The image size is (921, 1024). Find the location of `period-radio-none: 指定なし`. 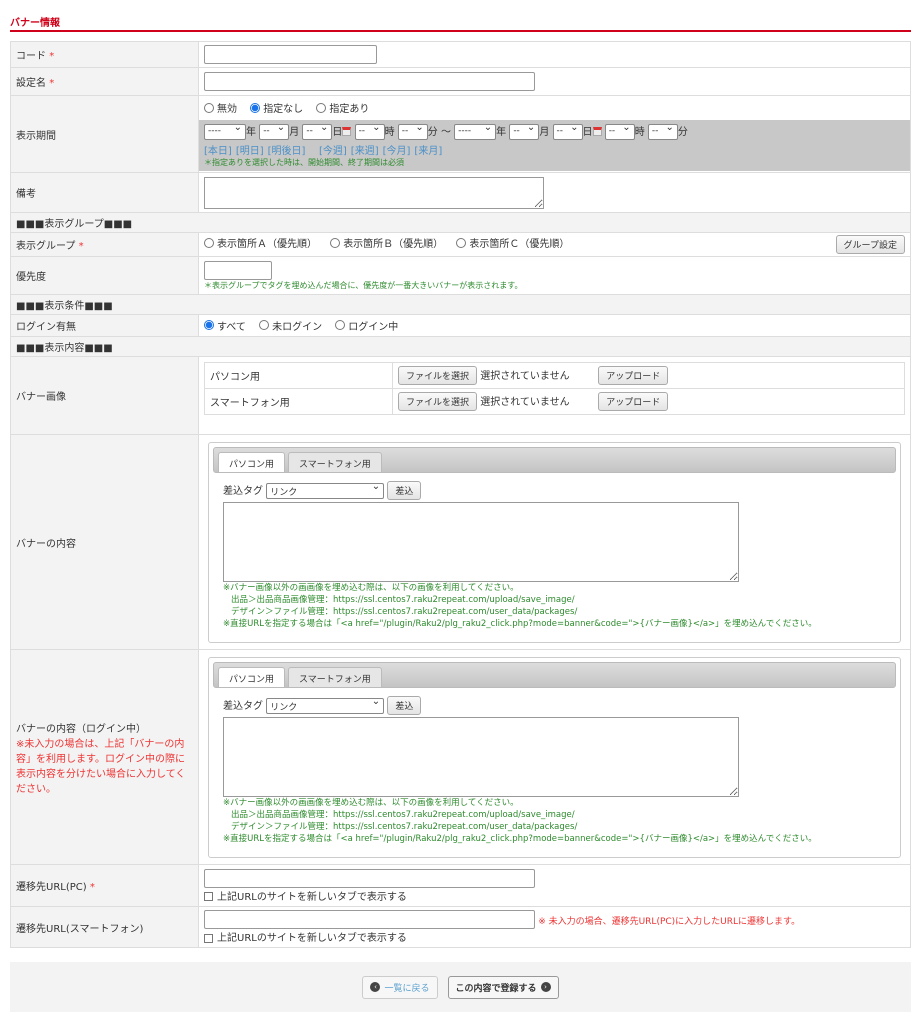

period-radio-none: 指定なし is located at coordinates (276, 107).